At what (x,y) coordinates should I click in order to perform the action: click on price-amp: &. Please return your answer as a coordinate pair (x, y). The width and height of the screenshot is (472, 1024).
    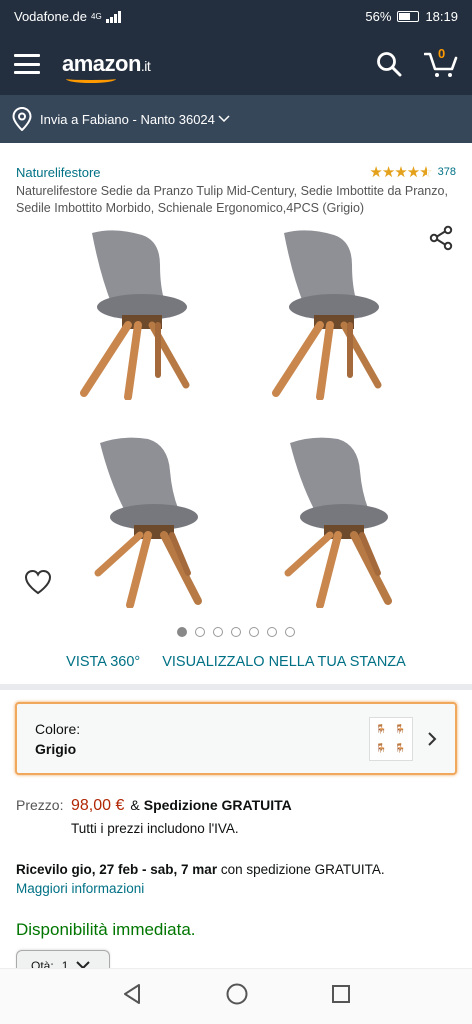
    Looking at the image, I should click on (135, 805).